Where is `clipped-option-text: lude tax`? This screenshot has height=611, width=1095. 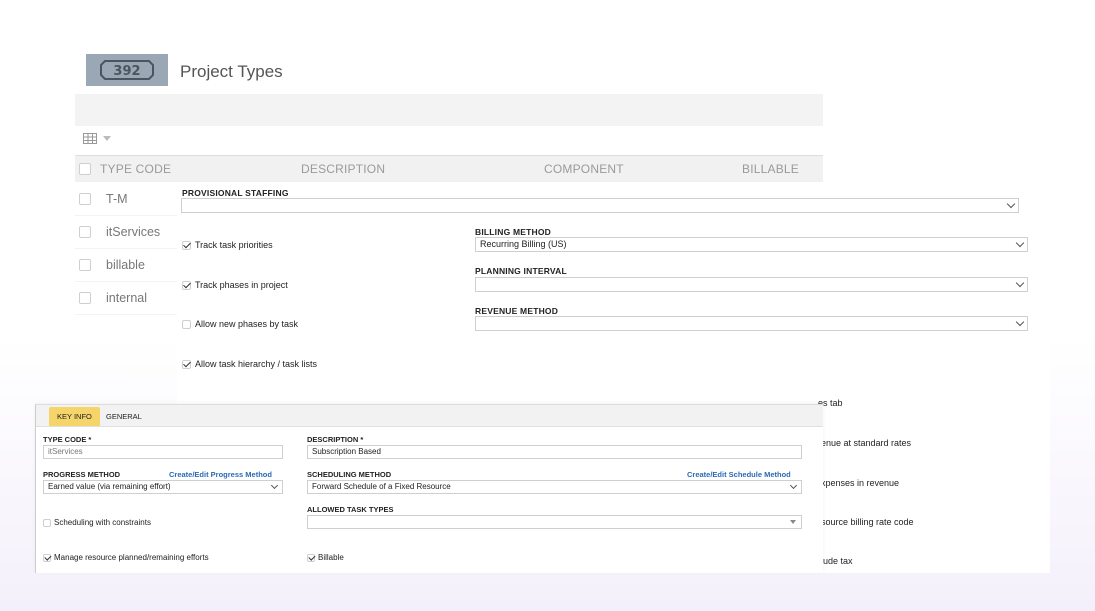 clipped-option-text: lude tax is located at coordinates (837, 561).